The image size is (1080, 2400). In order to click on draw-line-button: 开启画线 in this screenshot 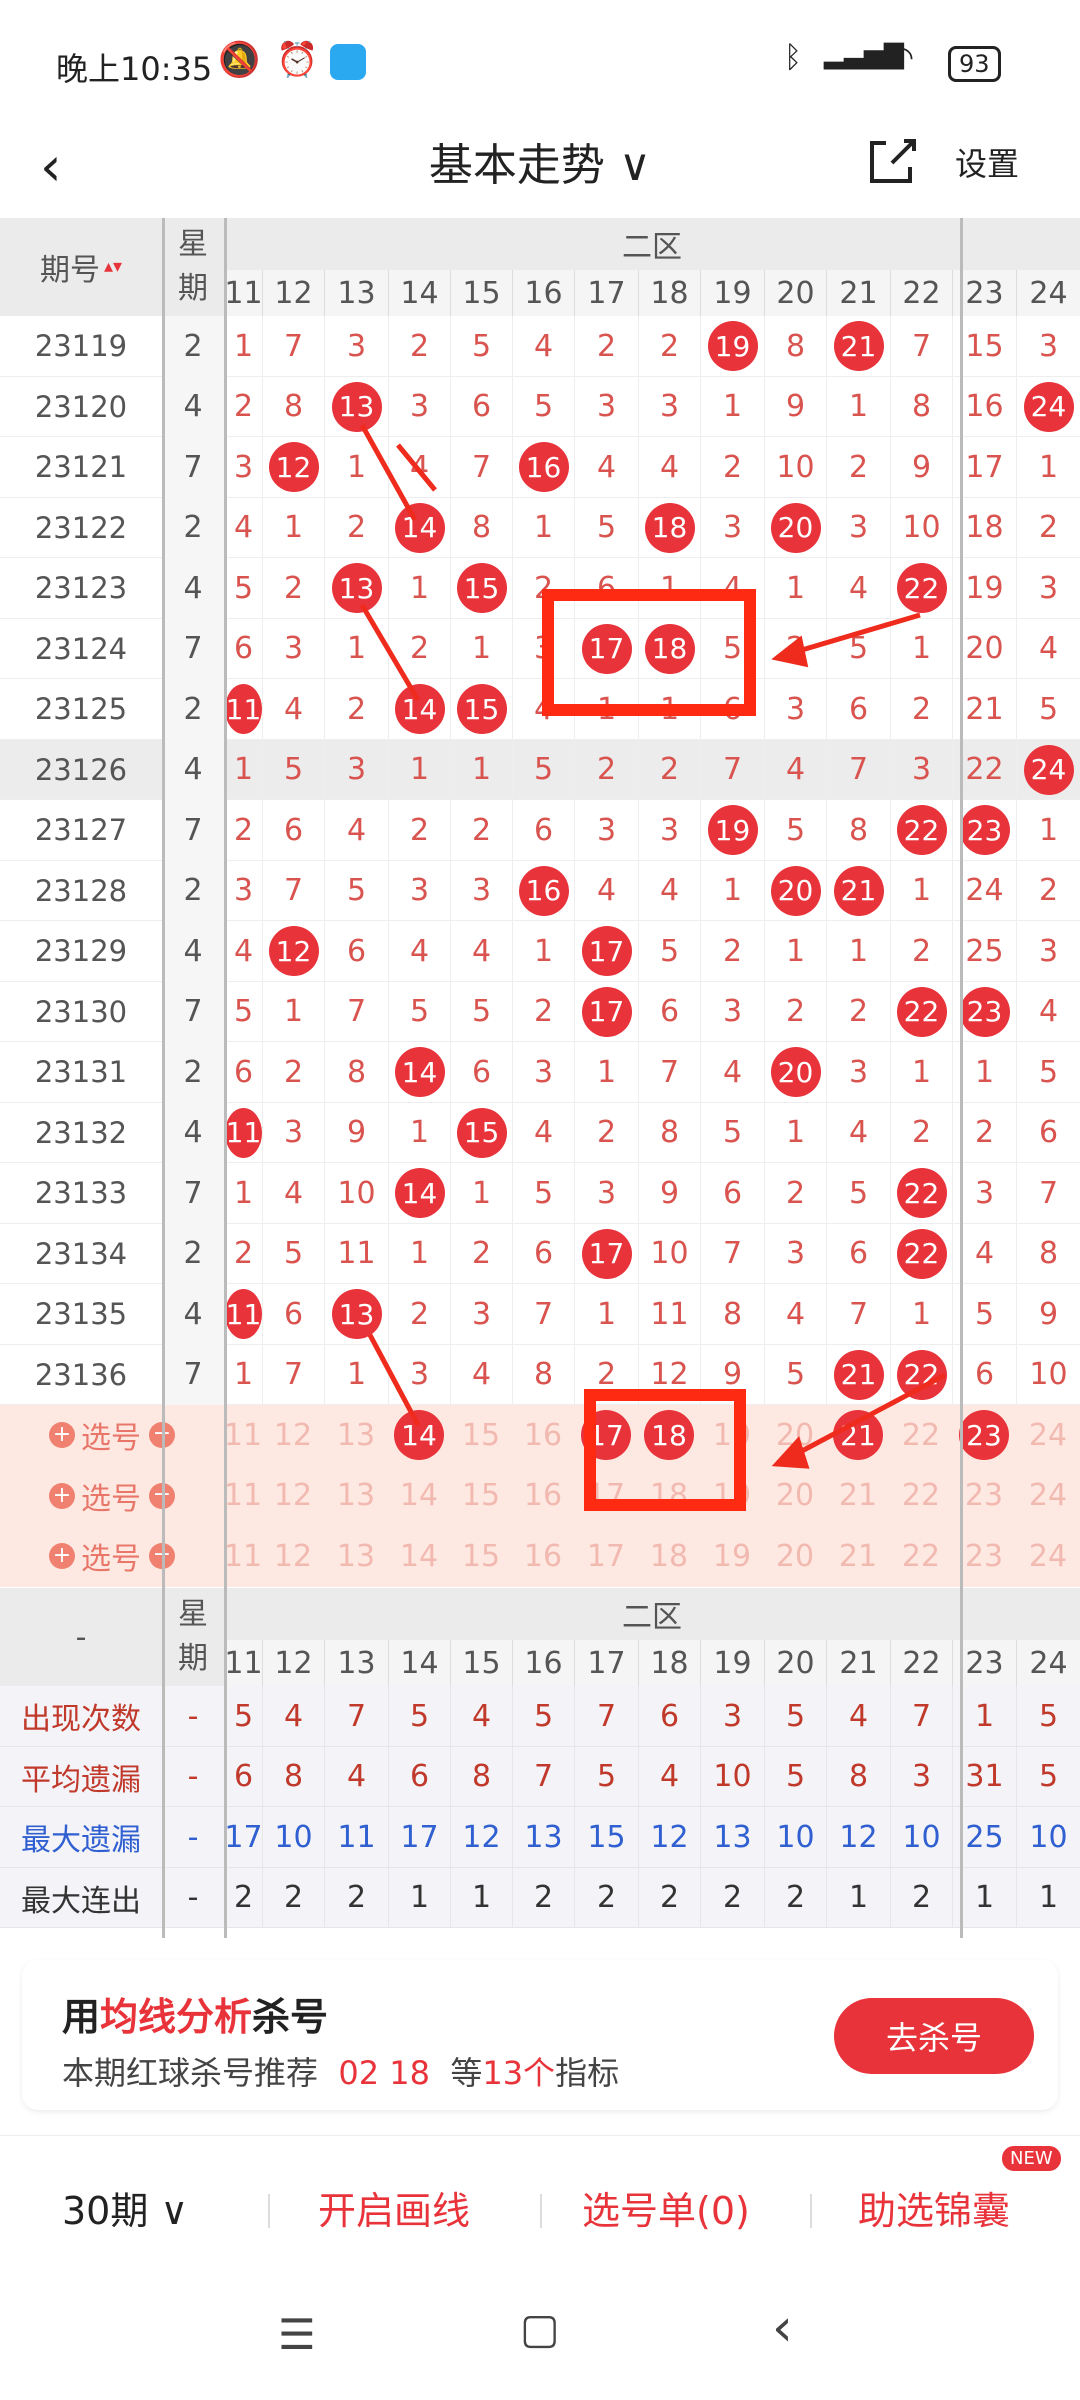, I will do `click(394, 2207)`.